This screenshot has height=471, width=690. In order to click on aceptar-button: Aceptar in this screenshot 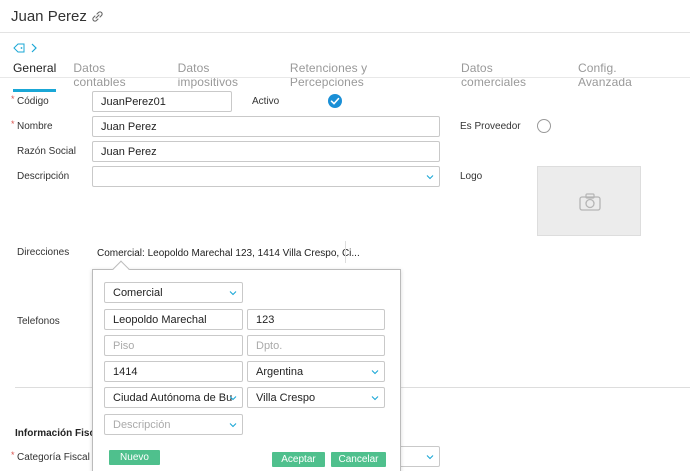, I will do `click(298, 459)`.